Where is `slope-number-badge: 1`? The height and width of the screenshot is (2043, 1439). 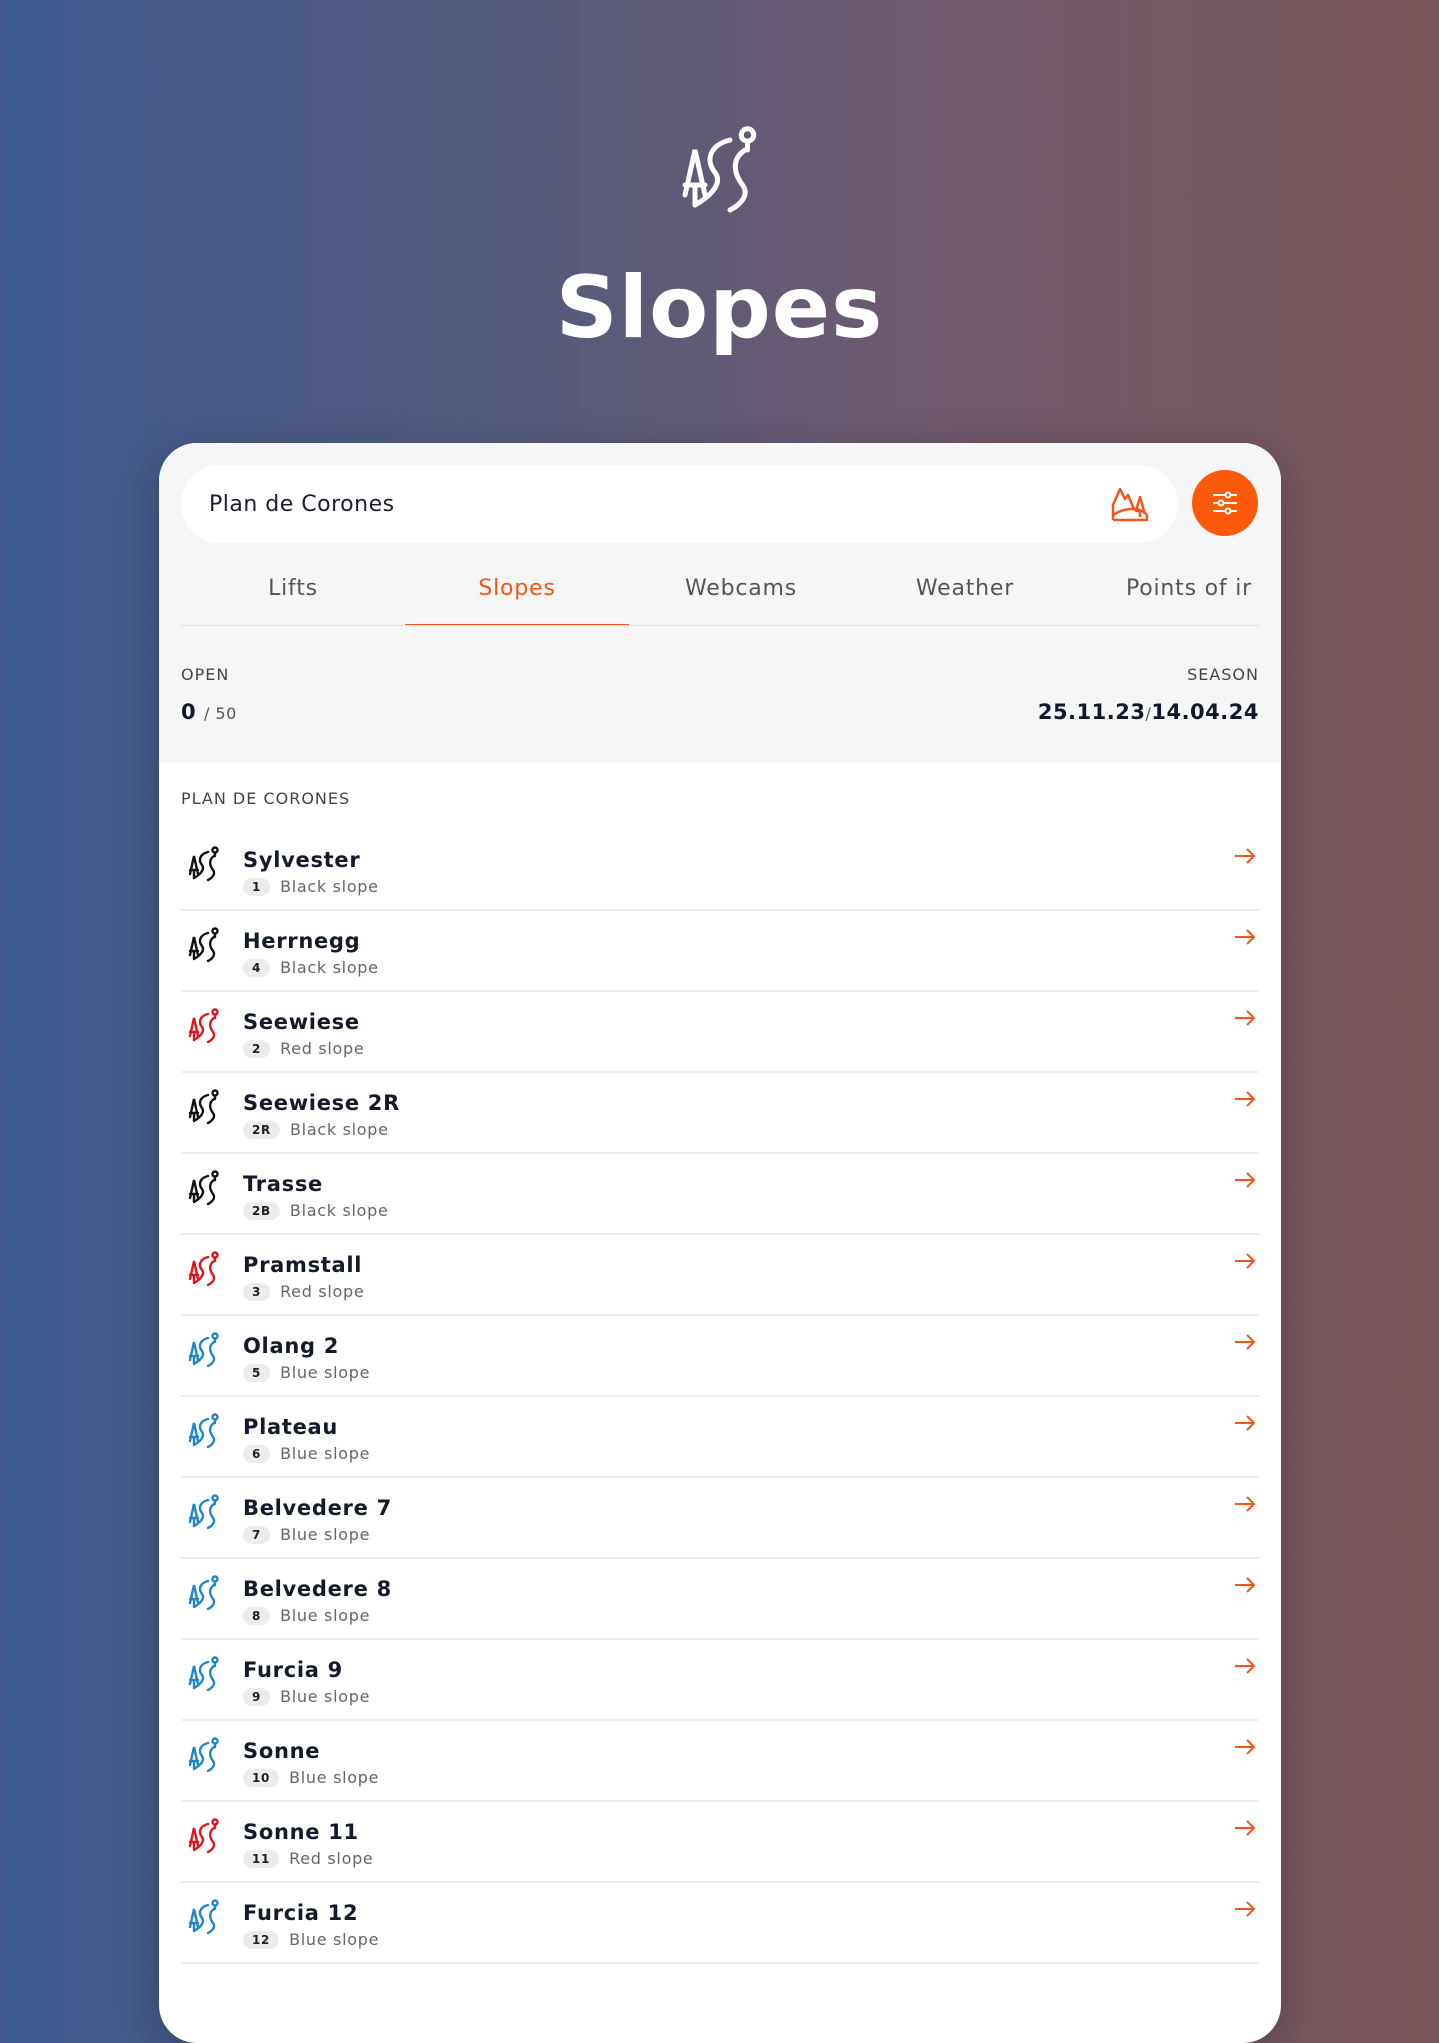
slope-number-badge: 1 is located at coordinates (257, 886).